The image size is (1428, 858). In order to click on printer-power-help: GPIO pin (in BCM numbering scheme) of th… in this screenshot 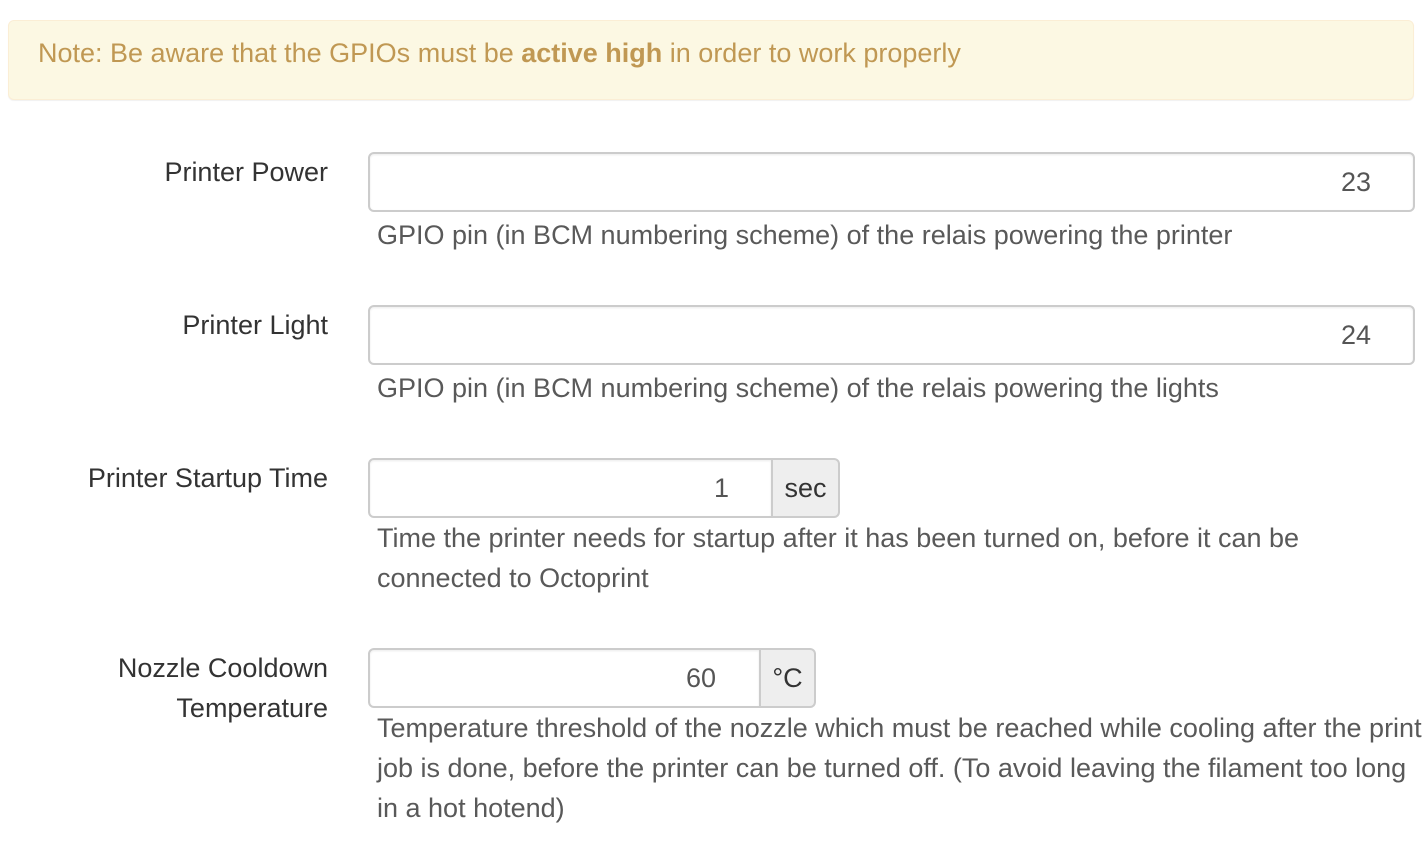, I will do `click(805, 235)`.